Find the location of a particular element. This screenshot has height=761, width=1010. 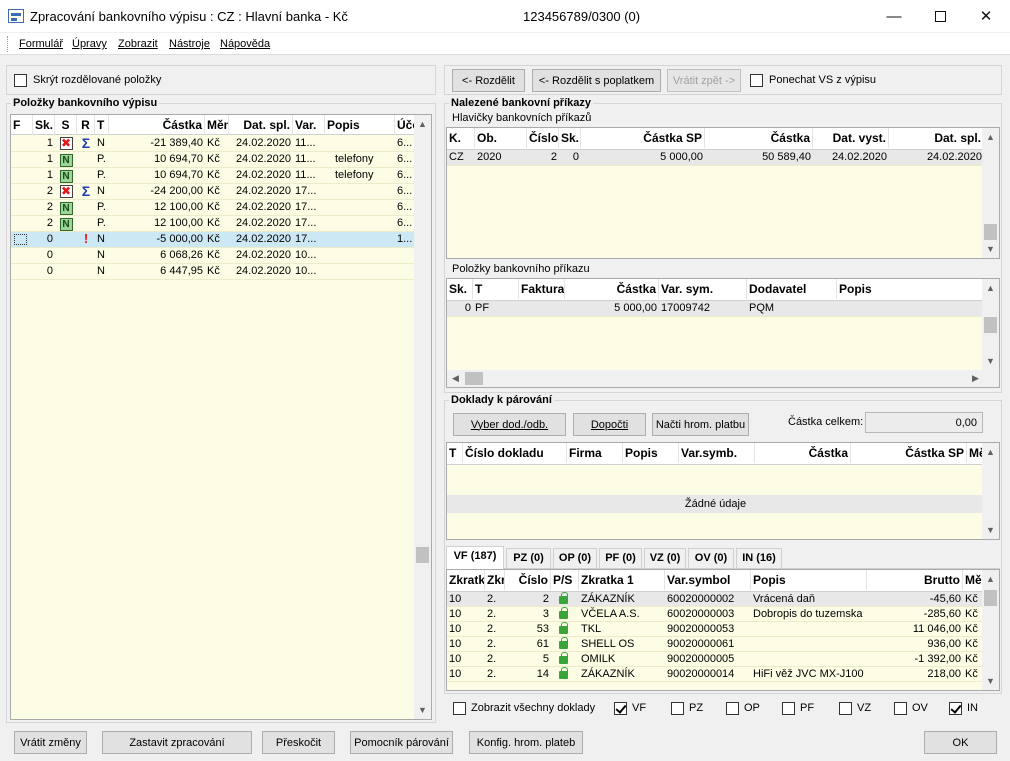

col-ps: P/S is located at coordinates (565, 580).